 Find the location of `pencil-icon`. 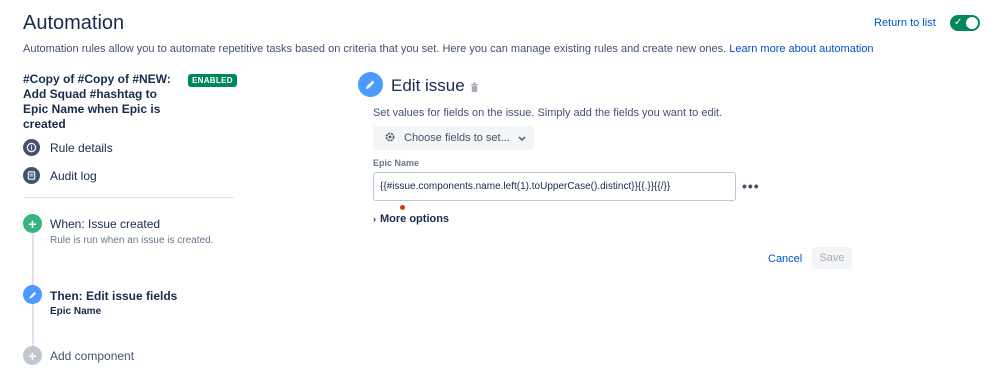

pencil-icon is located at coordinates (32, 294).